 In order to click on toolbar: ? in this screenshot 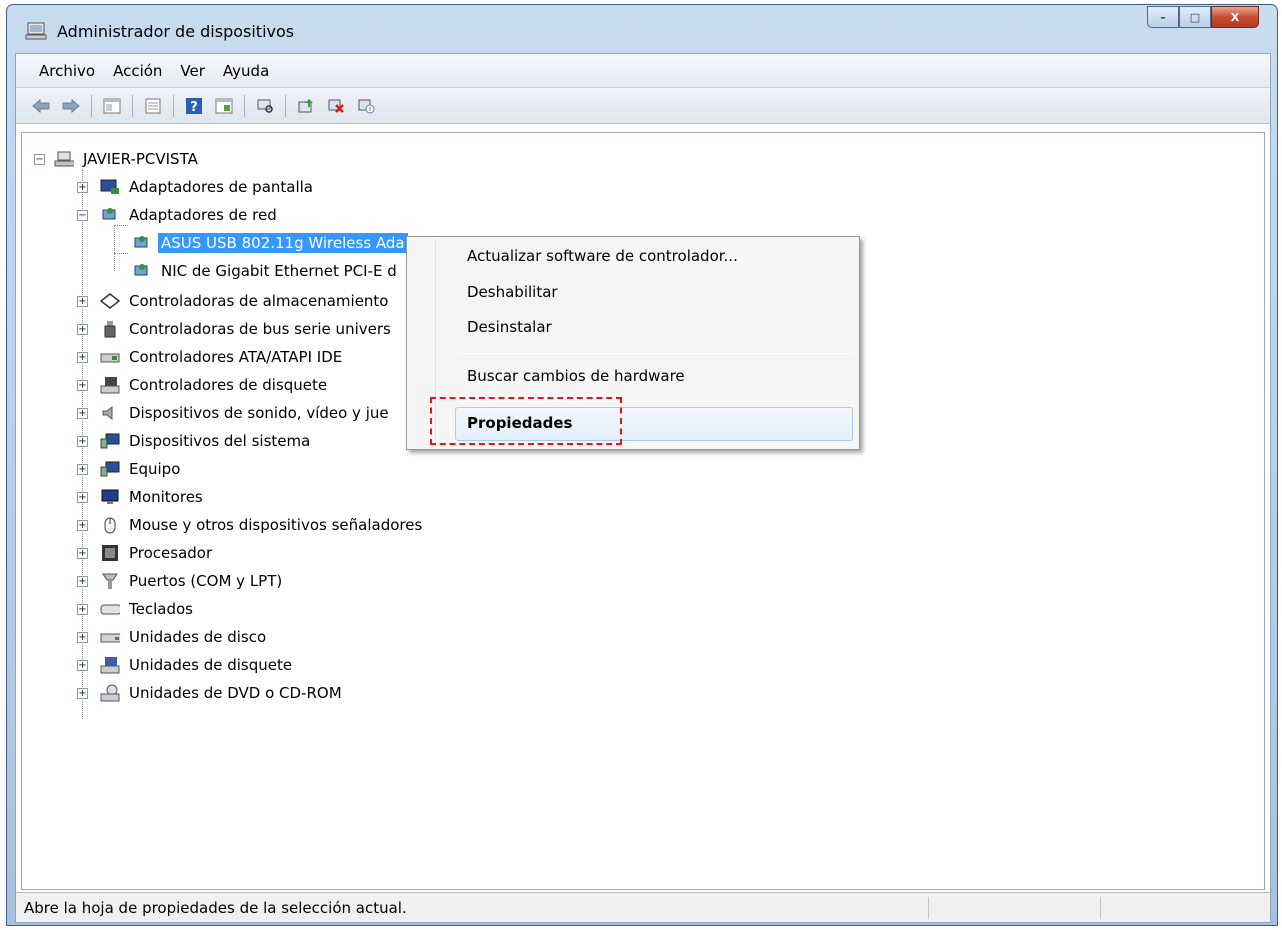, I will do `click(643, 106)`.